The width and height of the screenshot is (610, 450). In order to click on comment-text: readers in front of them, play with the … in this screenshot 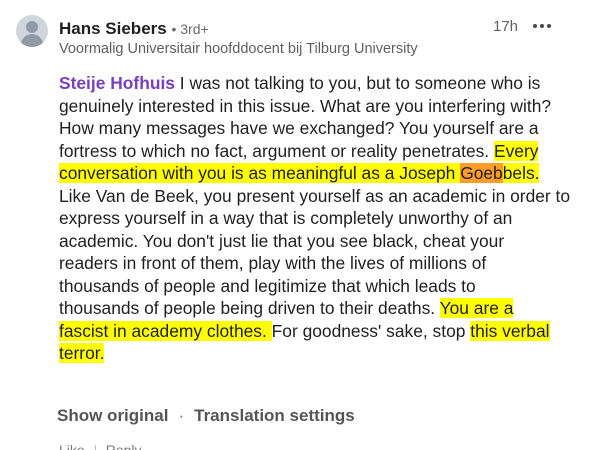, I will do `click(273, 263)`.